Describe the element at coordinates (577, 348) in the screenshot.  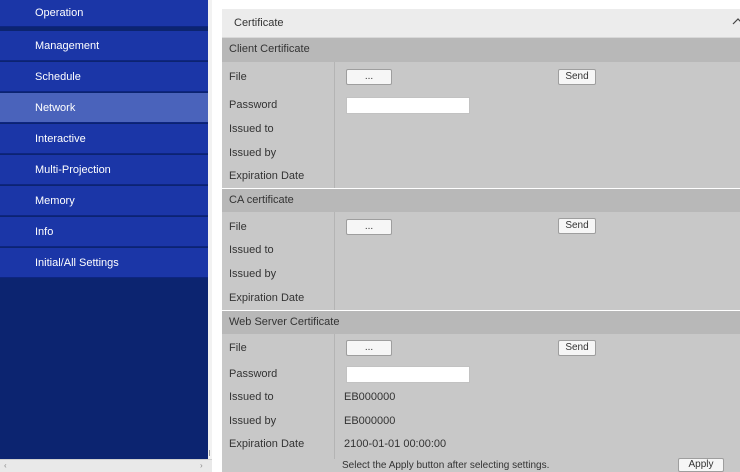
I see `web-send-button: Send` at that location.